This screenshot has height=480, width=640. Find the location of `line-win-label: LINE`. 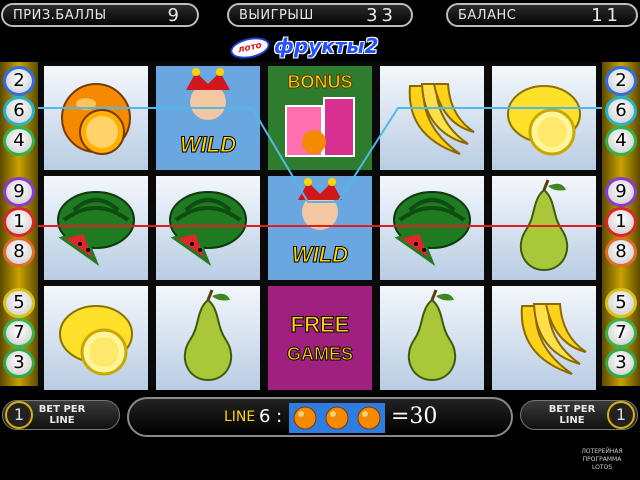

line-win-label: LINE is located at coordinates (240, 417).